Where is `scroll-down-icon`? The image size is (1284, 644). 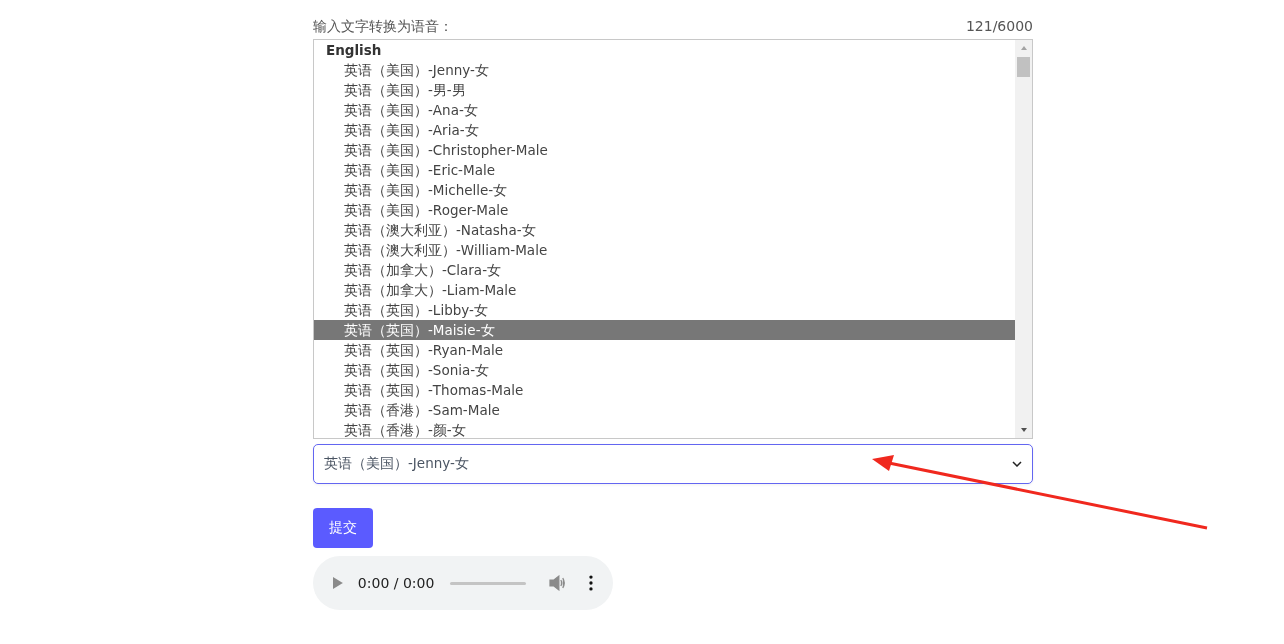 scroll-down-icon is located at coordinates (1023, 430).